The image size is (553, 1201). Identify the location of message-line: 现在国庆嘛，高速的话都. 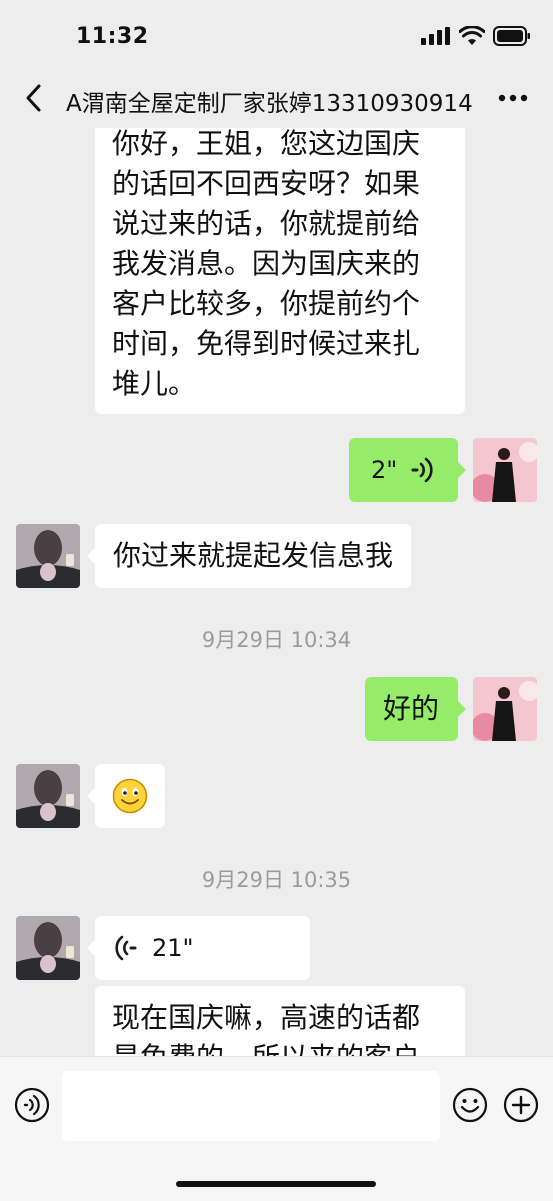
(266, 1017).